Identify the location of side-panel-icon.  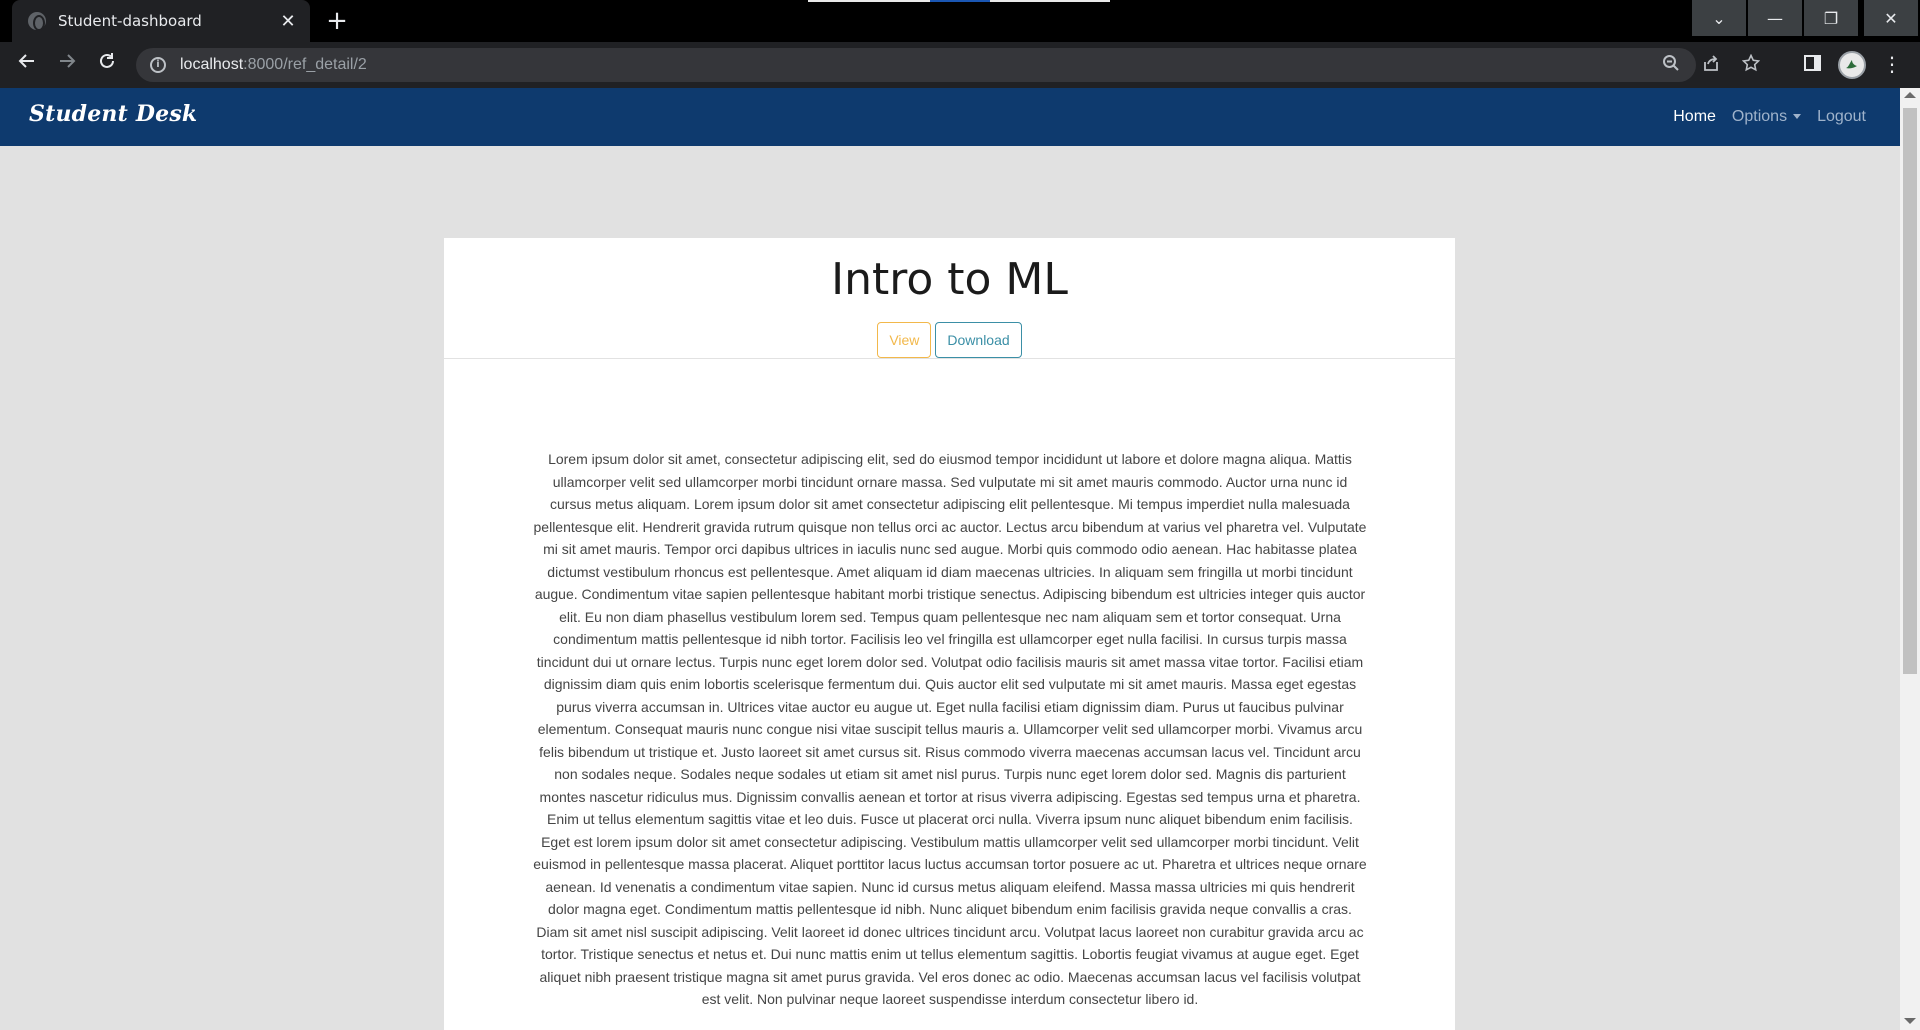
(1812, 63).